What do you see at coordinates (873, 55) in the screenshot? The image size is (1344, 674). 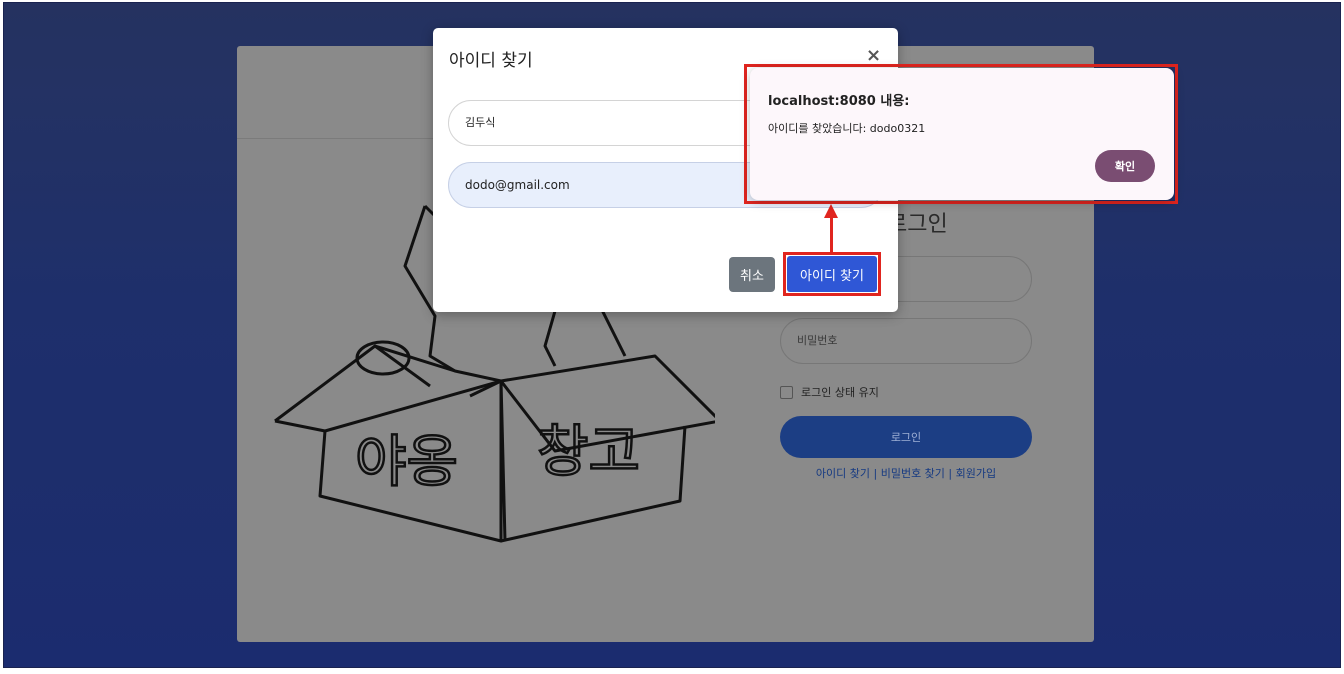 I see `close-icon: ×` at bounding box center [873, 55].